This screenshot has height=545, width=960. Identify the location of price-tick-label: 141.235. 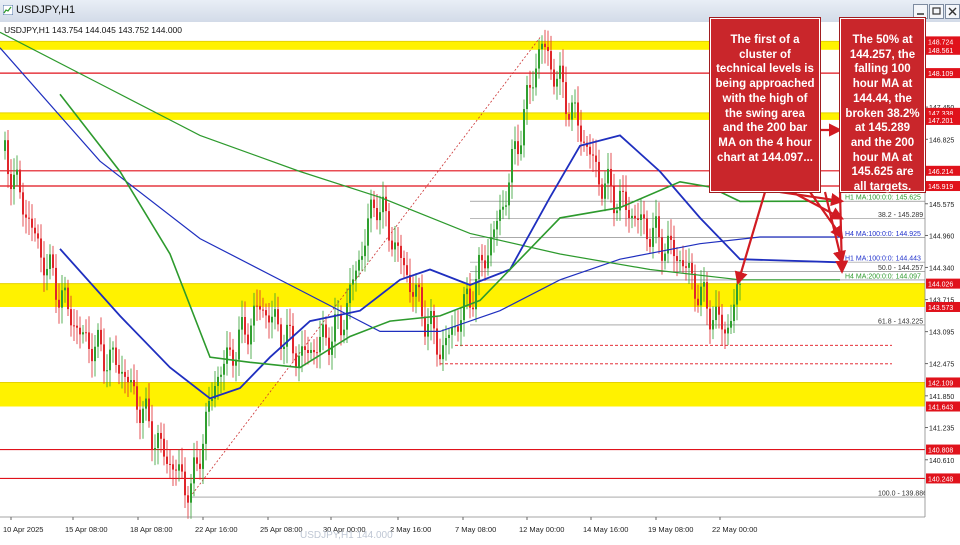
(941, 429).